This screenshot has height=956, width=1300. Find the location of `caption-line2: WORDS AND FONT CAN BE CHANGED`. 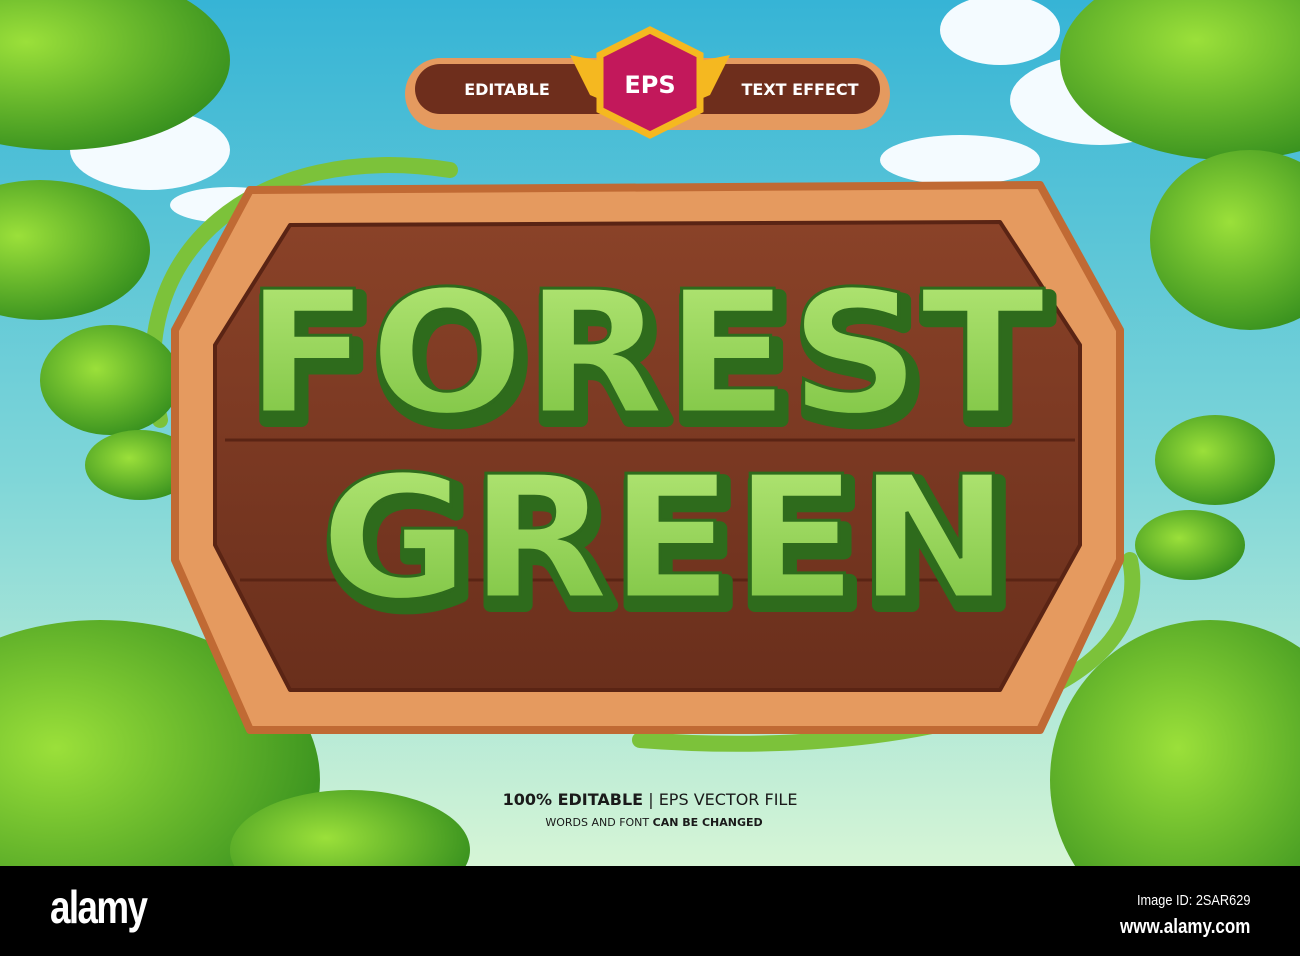

caption-line2: WORDS AND FONT CAN BE CHANGED is located at coordinates (653, 822).